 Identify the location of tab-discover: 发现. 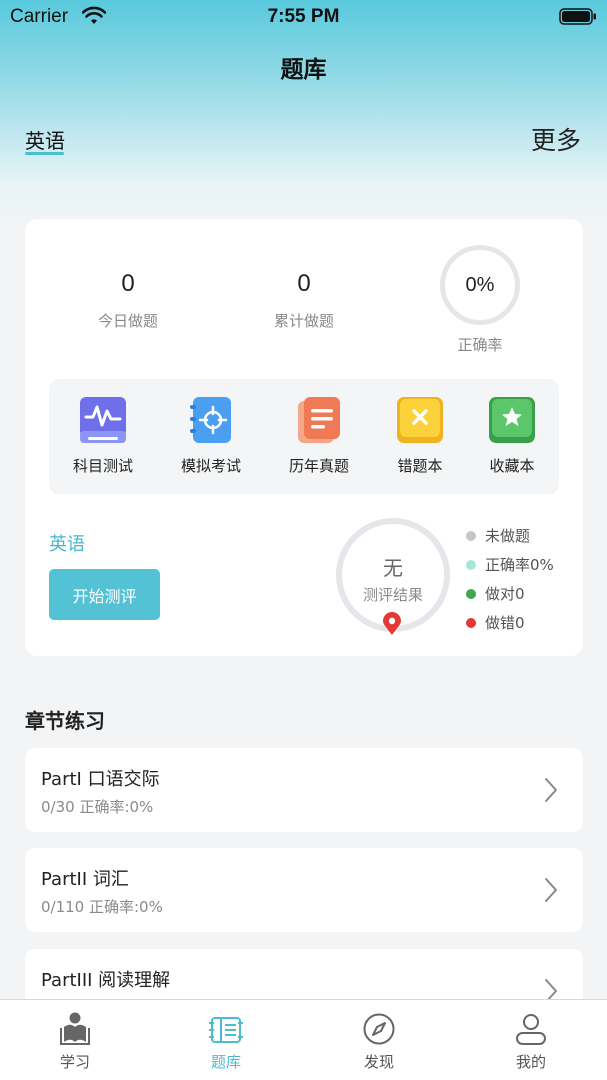
(379, 1040).